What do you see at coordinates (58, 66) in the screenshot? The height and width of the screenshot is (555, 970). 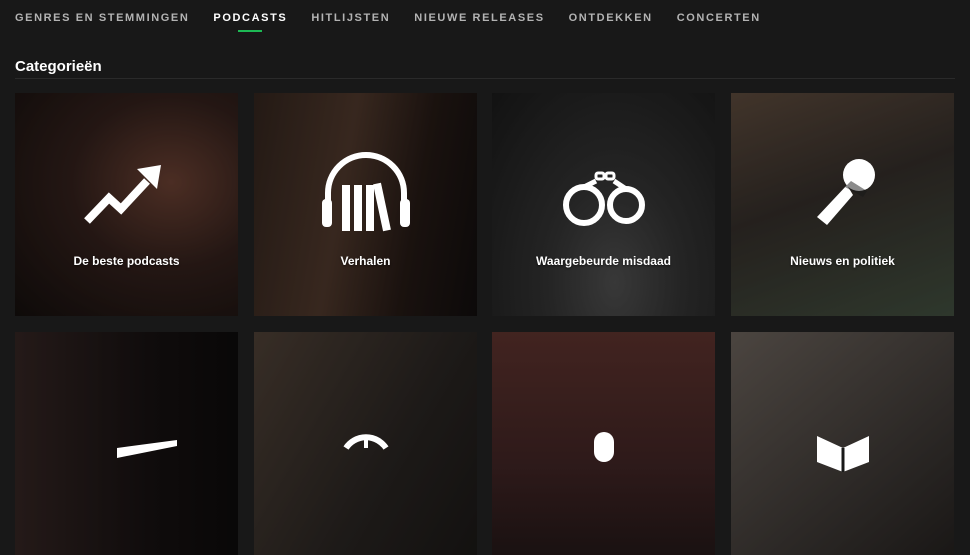 I see `section-title: Categorieën` at bounding box center [58, 66].